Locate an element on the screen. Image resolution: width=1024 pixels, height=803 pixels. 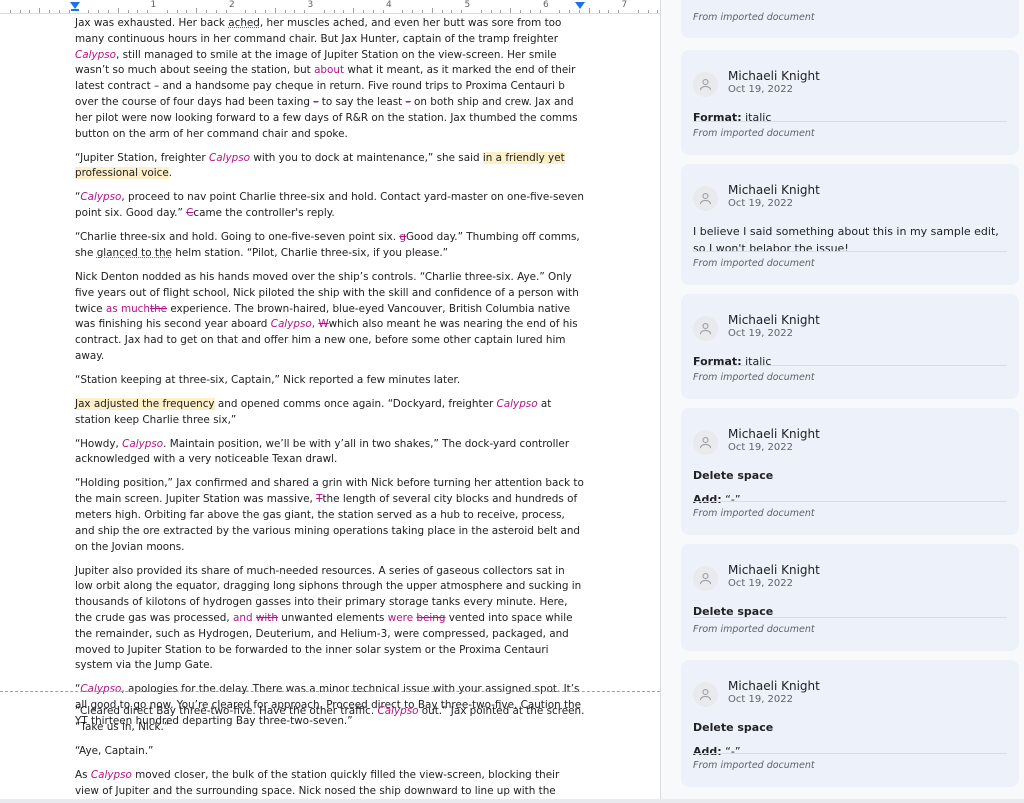
comment-line-value: italic is located at coordinates (756, 117).